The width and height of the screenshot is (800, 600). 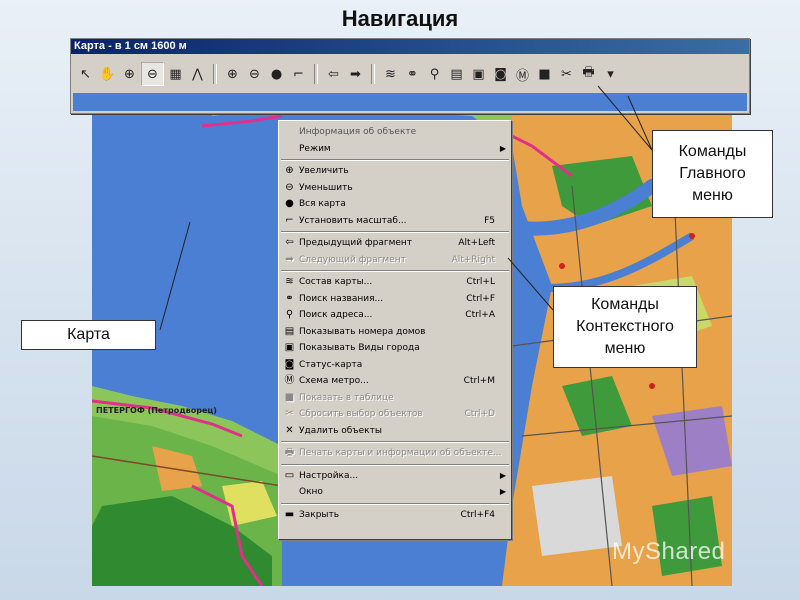 I want to click on menu-item-icon: ●, so click(x=289, y=203).